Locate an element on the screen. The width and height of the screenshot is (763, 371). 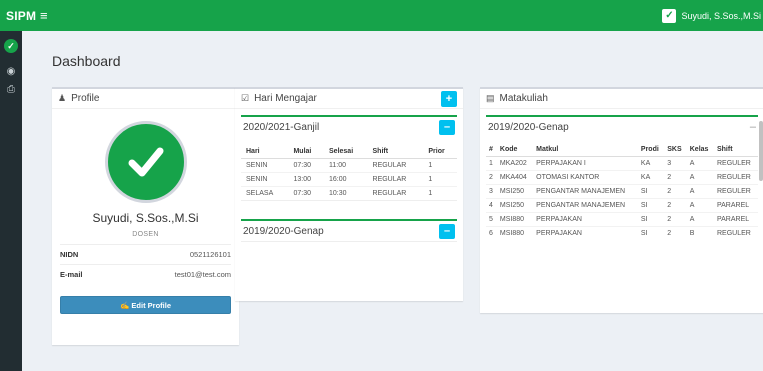
add-schedule-button: + is located at coordinates (449, 98).